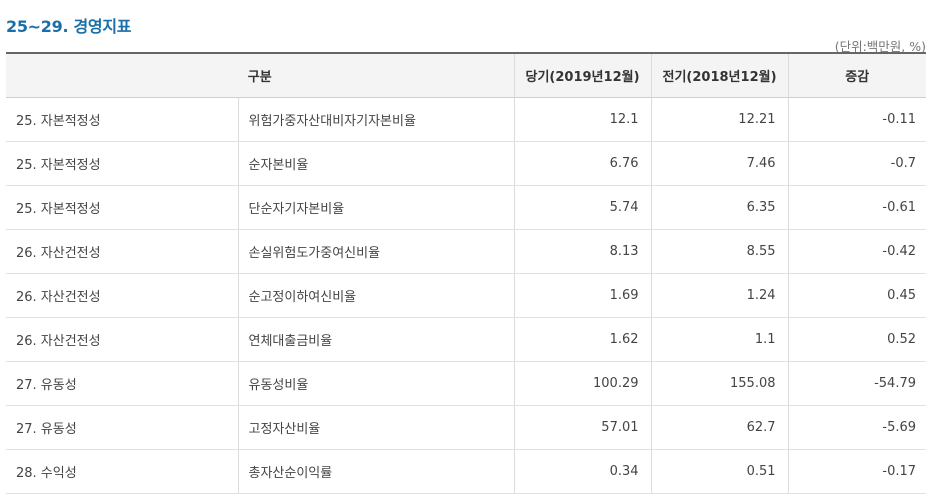 This screenshot has width=936, height=496. I want to click on cell-current: 12.1, so click(582, 119).